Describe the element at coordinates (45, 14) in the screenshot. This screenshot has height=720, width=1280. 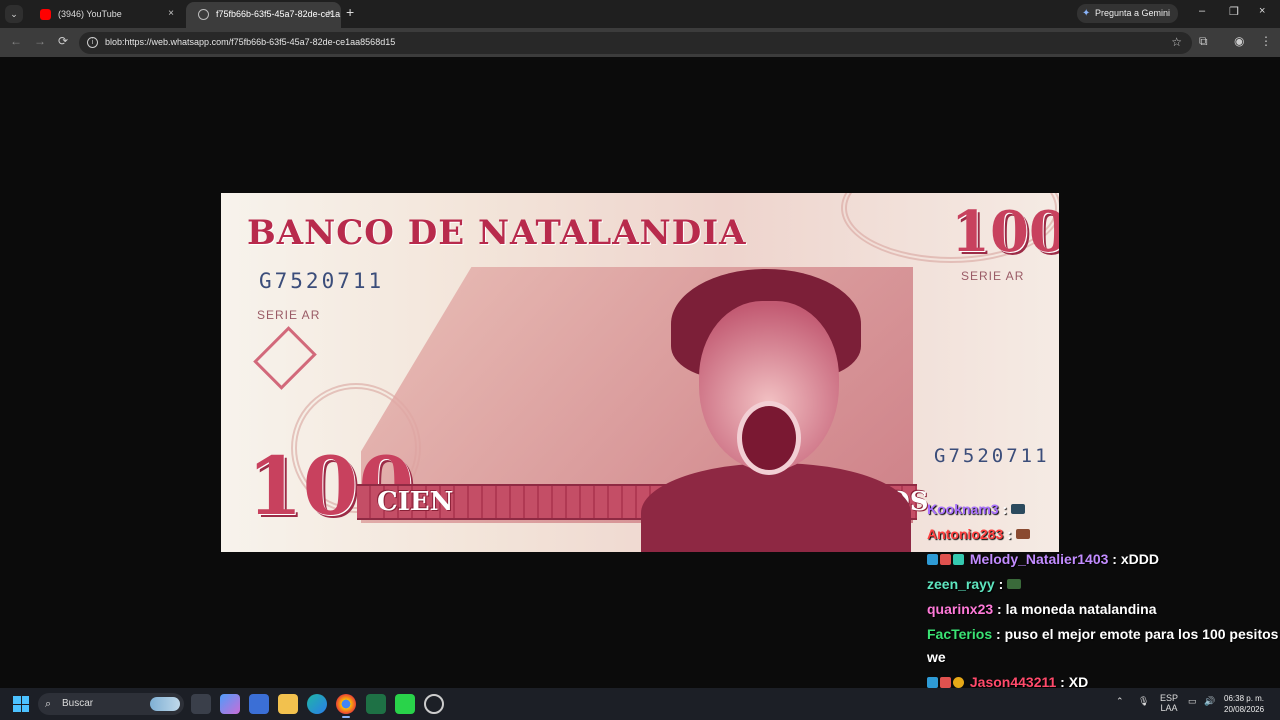
I see `youtube-icon` at that location.